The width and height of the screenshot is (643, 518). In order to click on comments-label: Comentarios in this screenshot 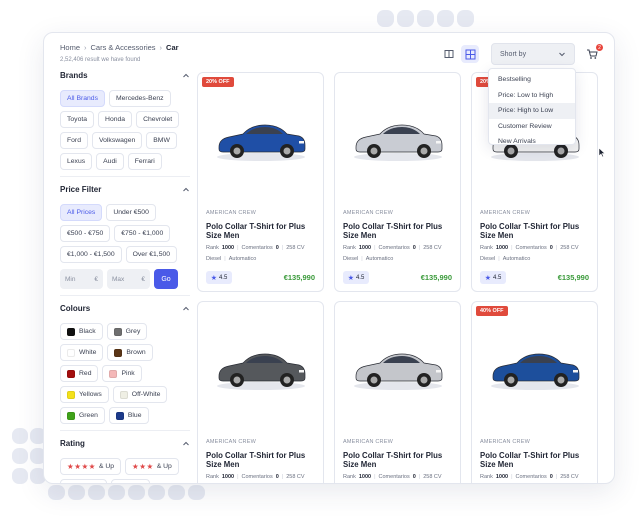, I will do `click(257, 477)`.